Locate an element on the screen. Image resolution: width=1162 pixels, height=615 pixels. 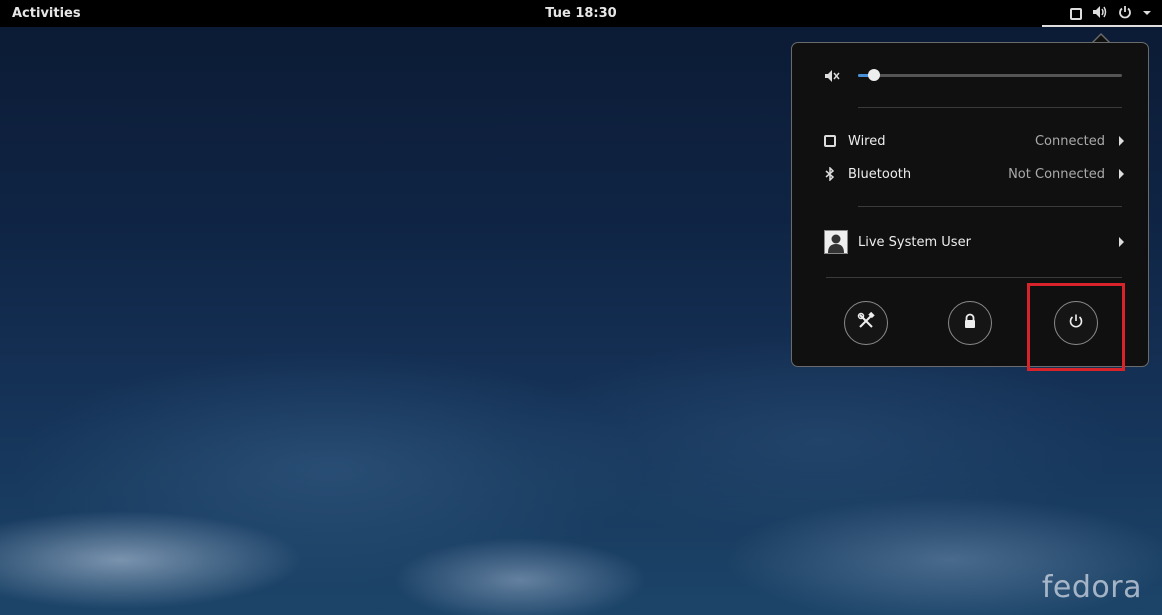
speaker-muted-icon is located at coordinates (832, 77).